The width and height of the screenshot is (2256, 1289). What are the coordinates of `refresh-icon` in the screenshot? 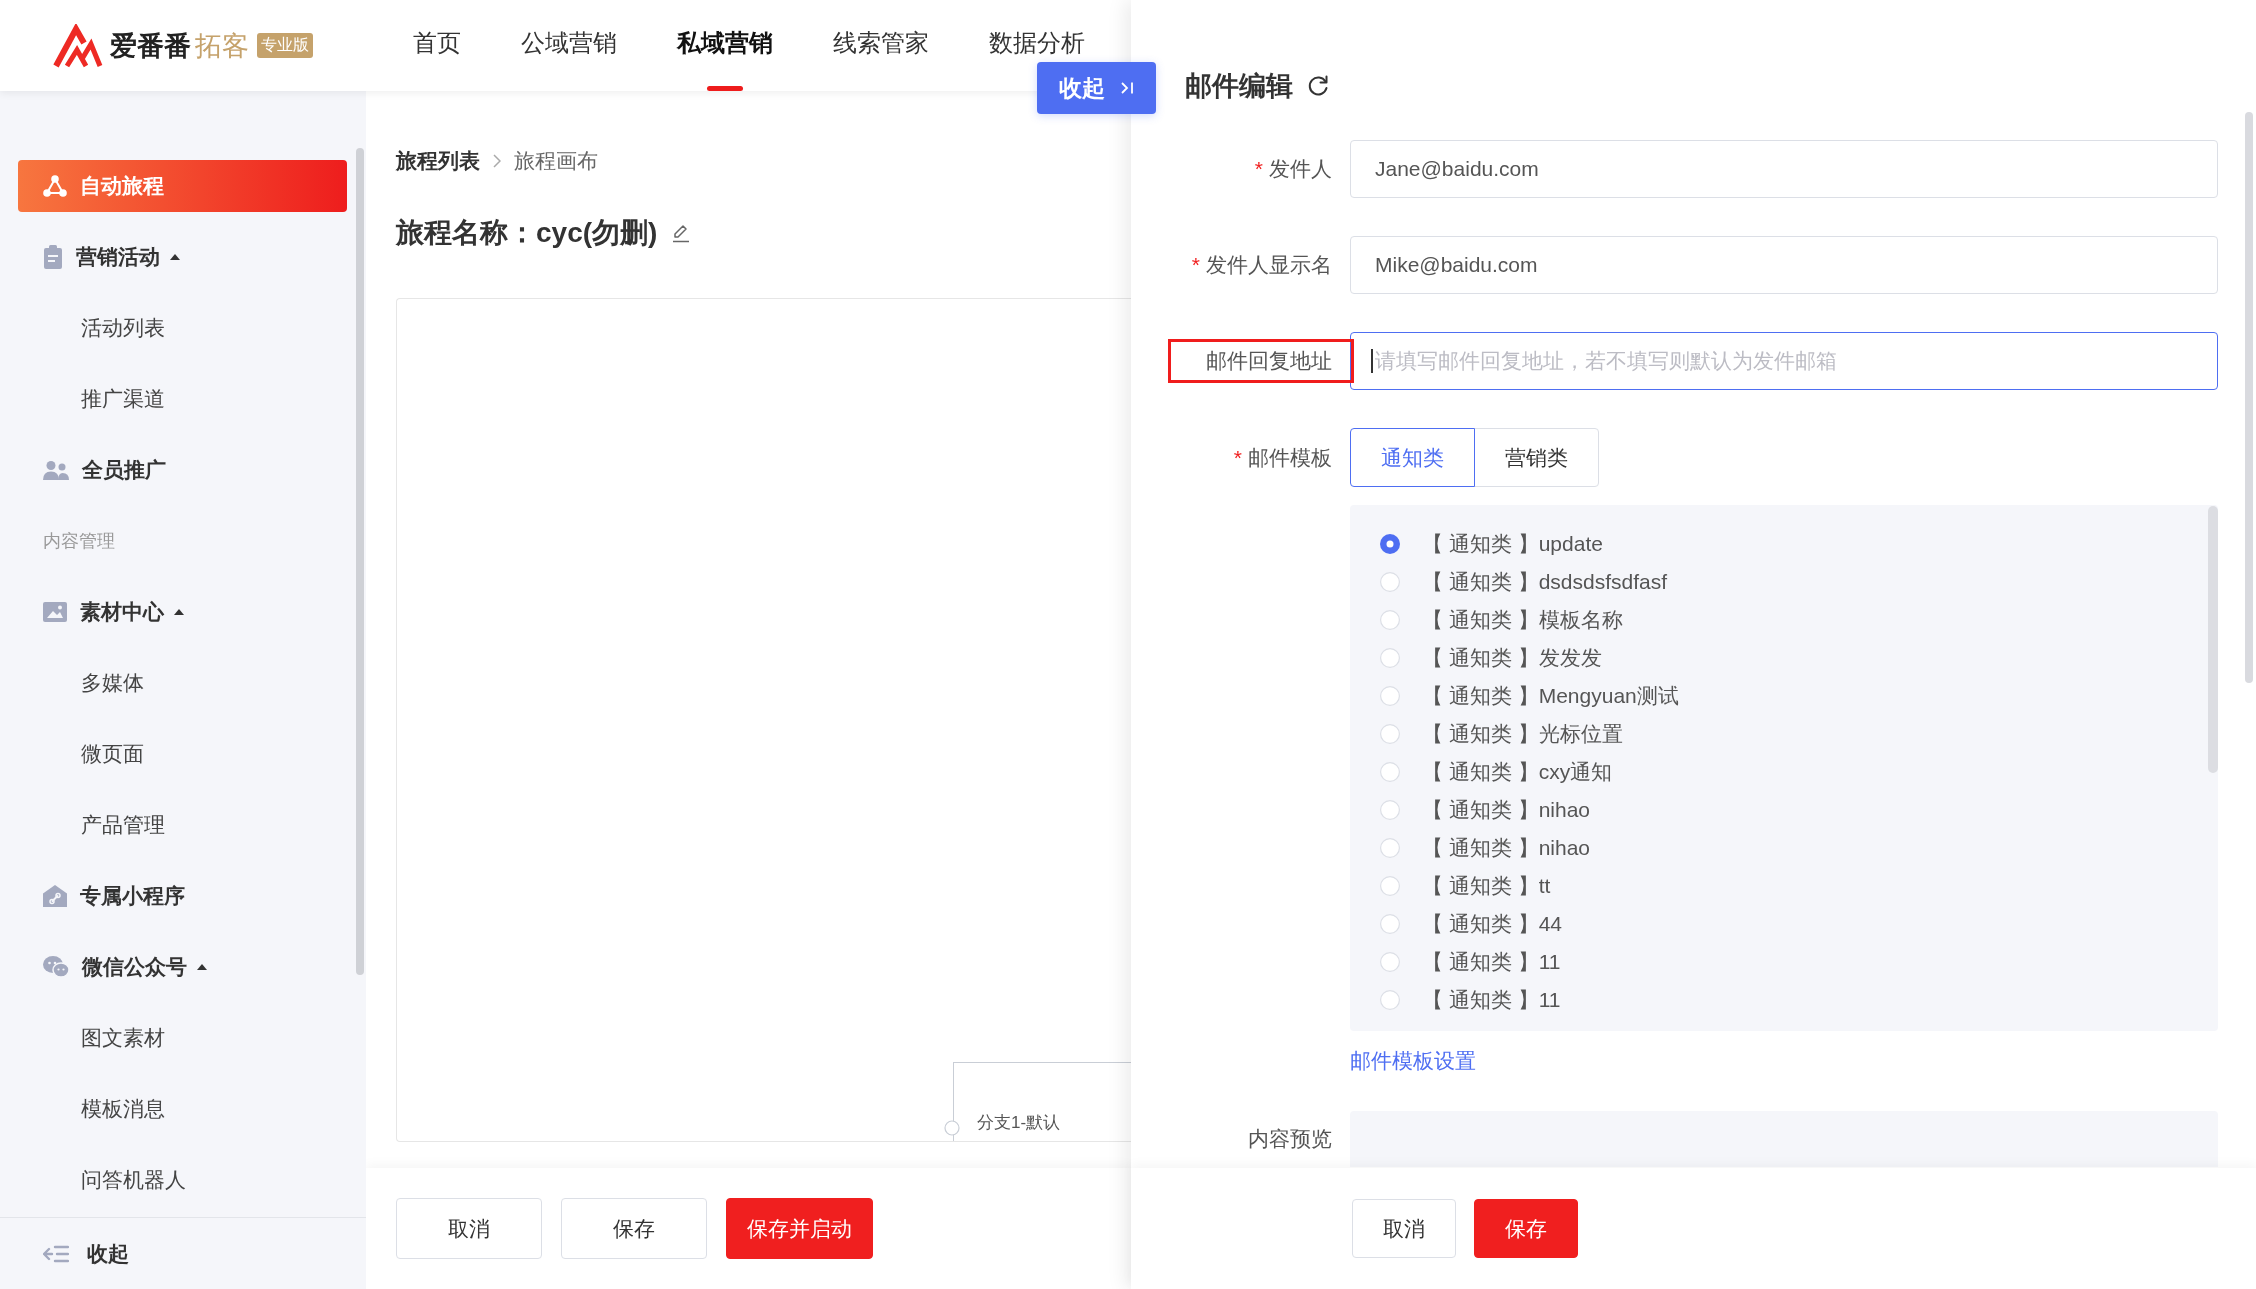 It's located at (1318, 86).